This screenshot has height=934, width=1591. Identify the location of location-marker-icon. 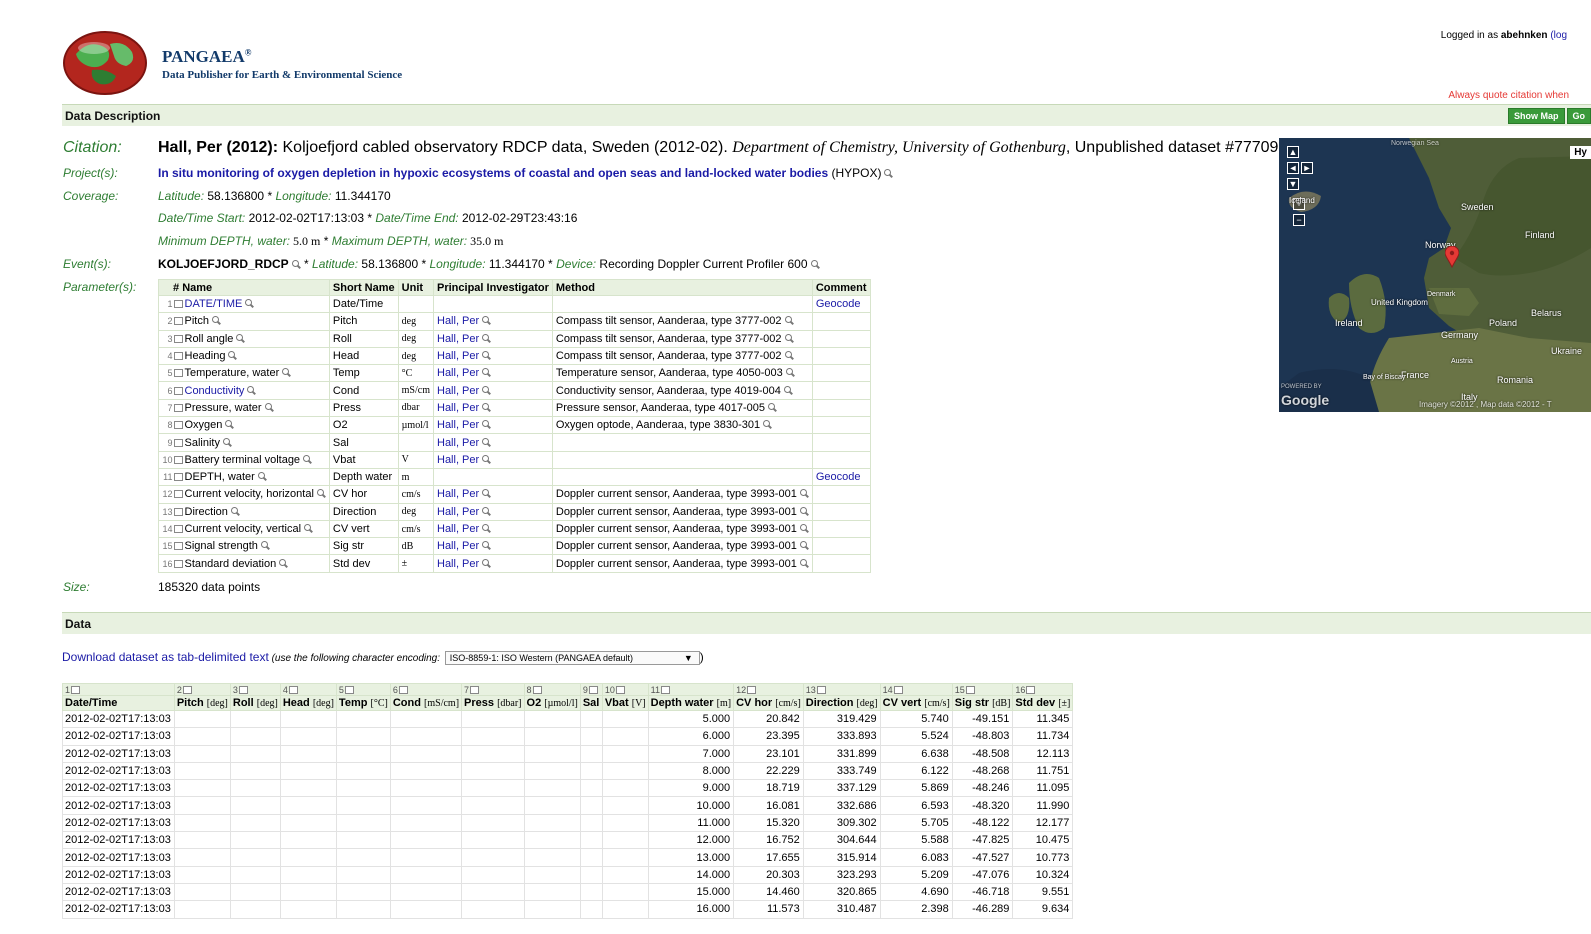
(1452, 257).